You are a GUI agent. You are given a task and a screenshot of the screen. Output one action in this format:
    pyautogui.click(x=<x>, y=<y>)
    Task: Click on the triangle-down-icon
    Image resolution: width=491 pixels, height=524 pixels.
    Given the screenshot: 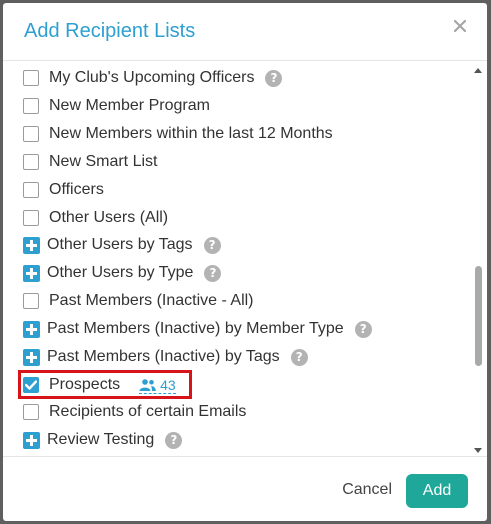 What is the action you would take?
    pyautogui.click(x=478, y=450)
    